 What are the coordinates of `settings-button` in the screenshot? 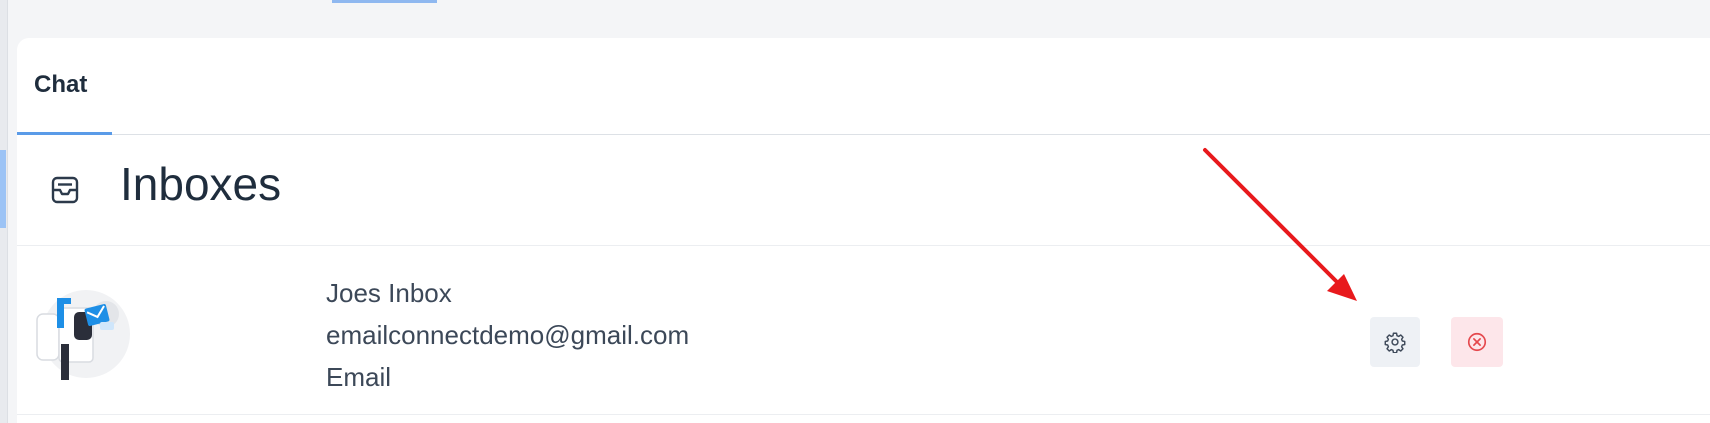 It's located at (1395, 342).